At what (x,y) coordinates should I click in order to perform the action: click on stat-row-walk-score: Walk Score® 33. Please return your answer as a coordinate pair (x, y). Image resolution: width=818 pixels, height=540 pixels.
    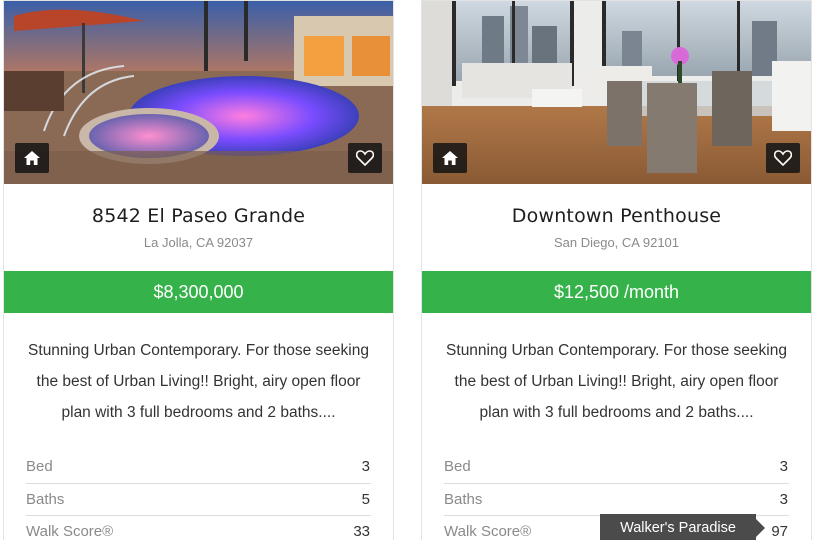
    Looking at the image, I should click on (198, 528).